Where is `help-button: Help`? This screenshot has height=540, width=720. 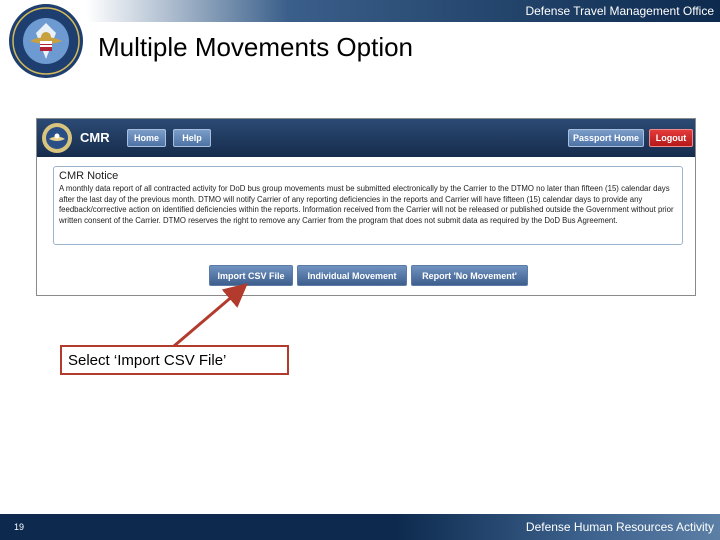 help-button: Help is located at coordinates (192, 138).